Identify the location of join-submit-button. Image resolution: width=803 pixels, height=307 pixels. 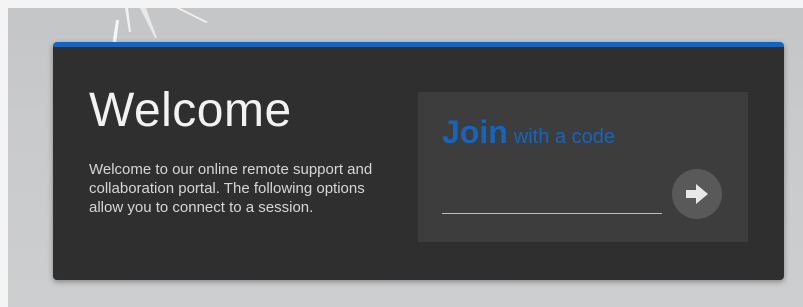
(697, 194).